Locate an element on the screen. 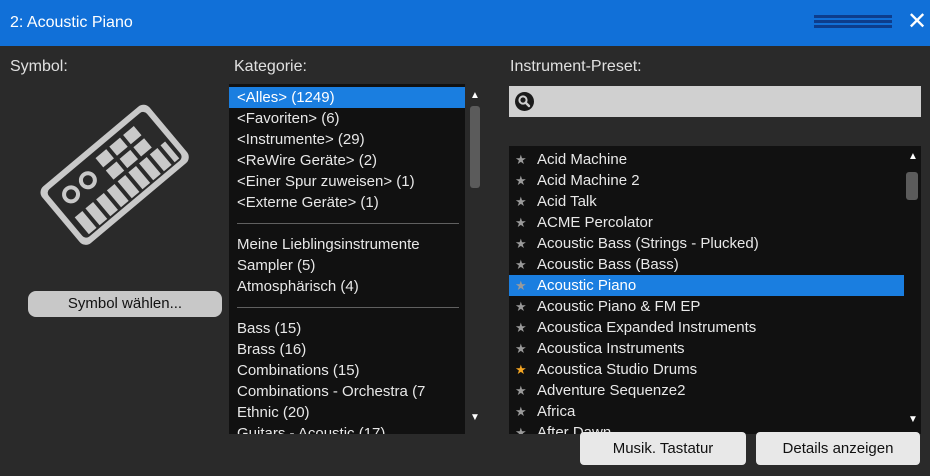 The height and width of the screenshot is (476, 930). category-scroll-up-icon: ▲ is located at coordinates (475, 95).